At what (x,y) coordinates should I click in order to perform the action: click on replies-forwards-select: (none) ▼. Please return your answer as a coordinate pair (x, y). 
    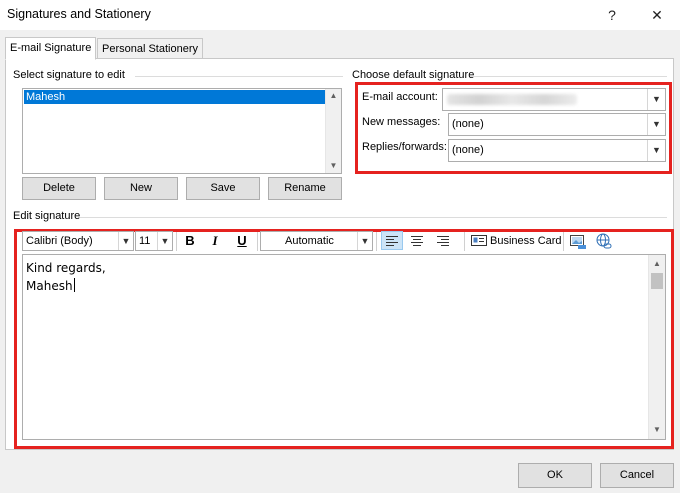
    Looking at the image, I should click on (557, 150).